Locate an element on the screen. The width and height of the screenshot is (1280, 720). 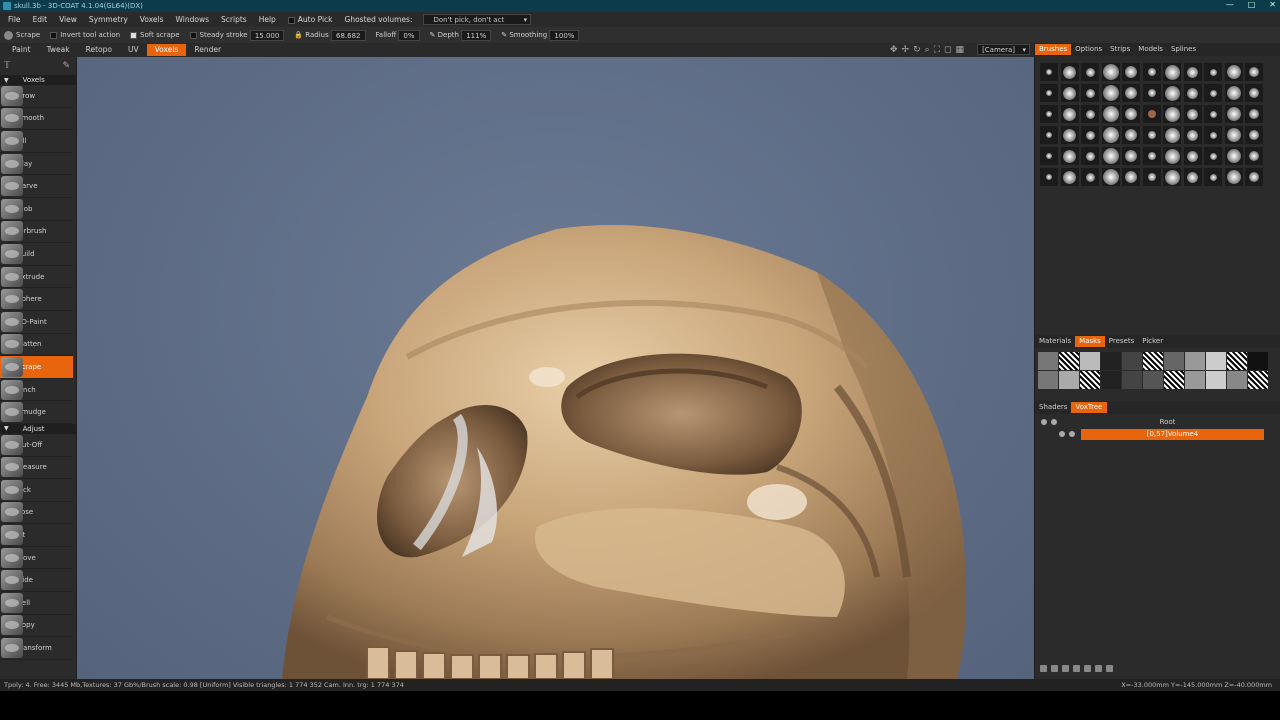
menu-windows: Windows is located at coordinates (192, 19).